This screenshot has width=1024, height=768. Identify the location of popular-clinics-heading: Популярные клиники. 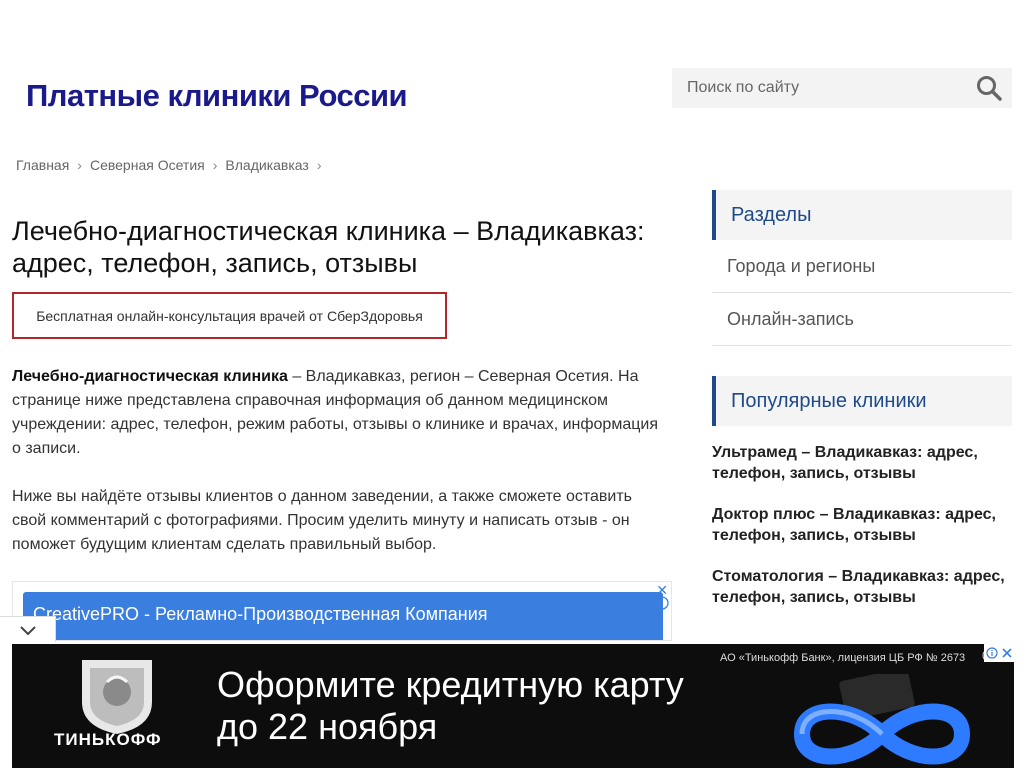
(862, 401).